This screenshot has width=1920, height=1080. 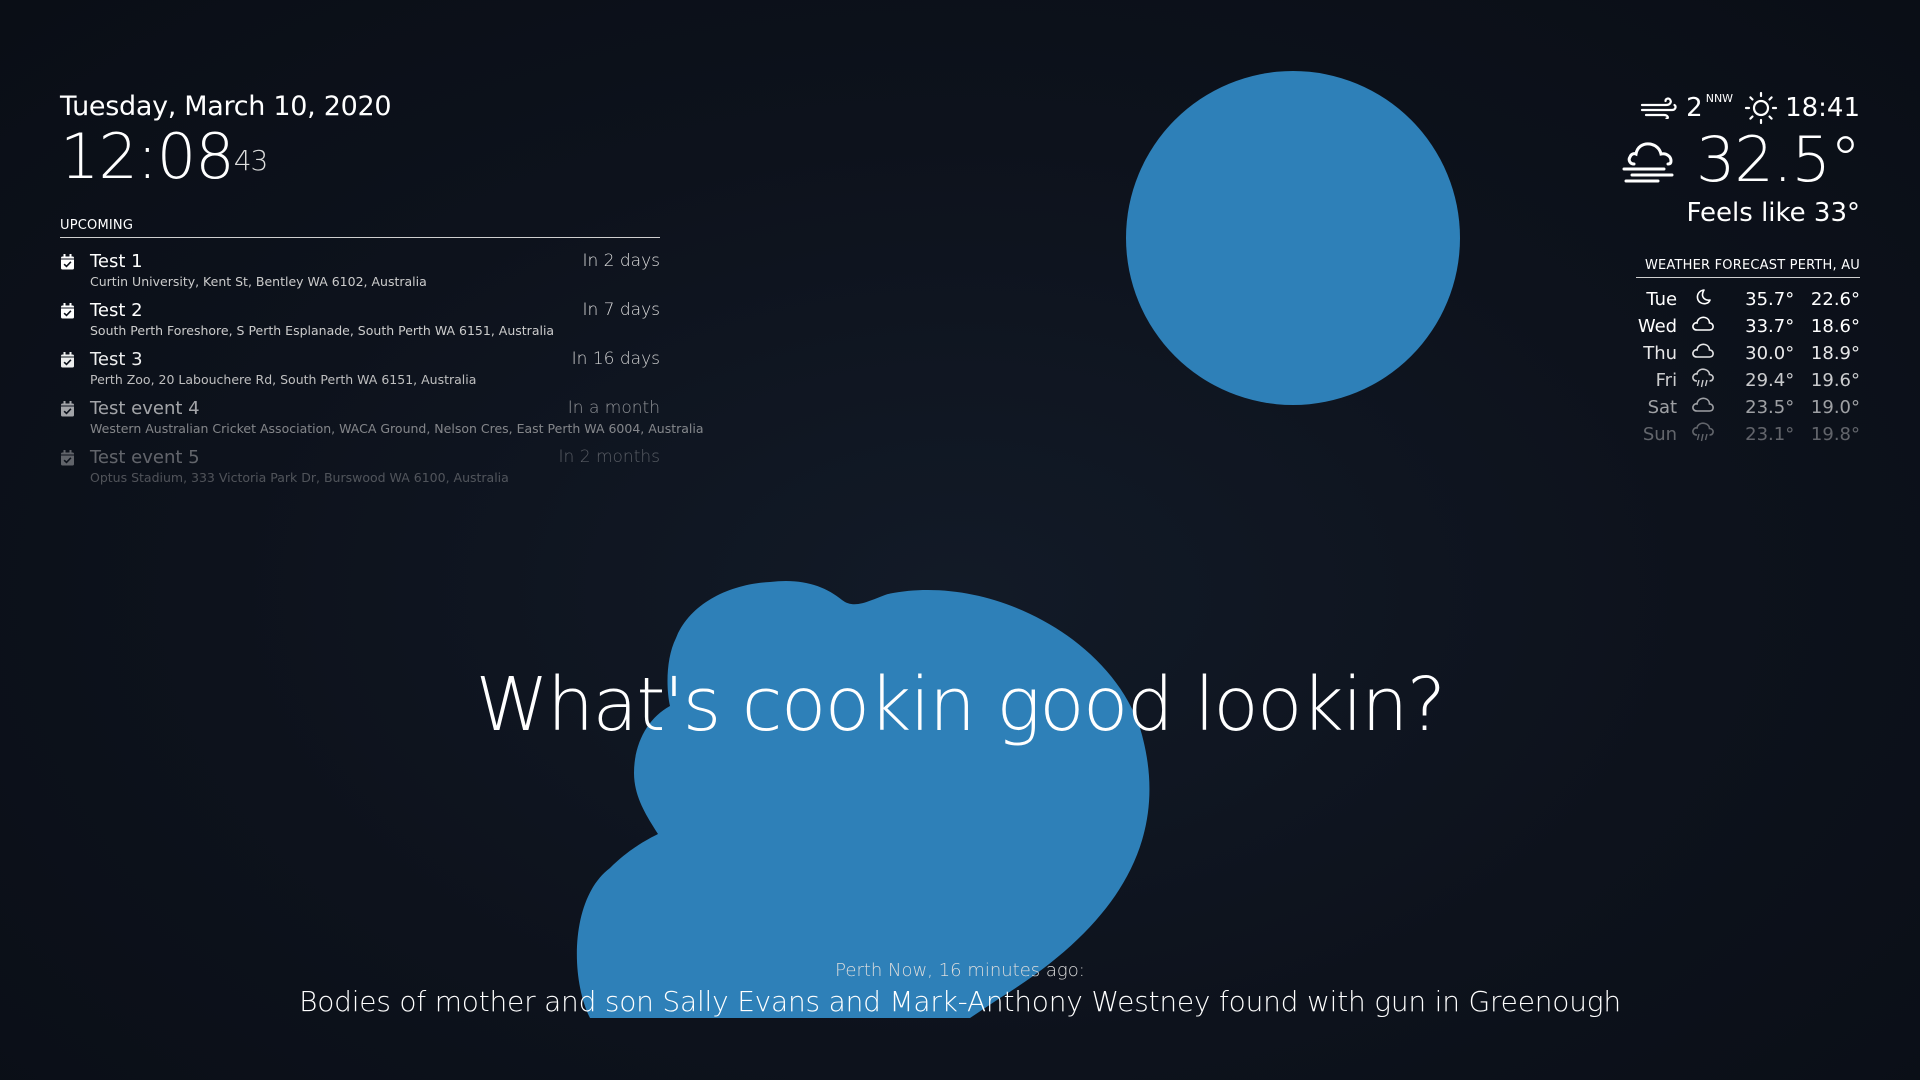 What do you see at coordinates (1662, 407) in the screenshot?
I see `forecast-day: Sat` at bounding box center [1662, 407].